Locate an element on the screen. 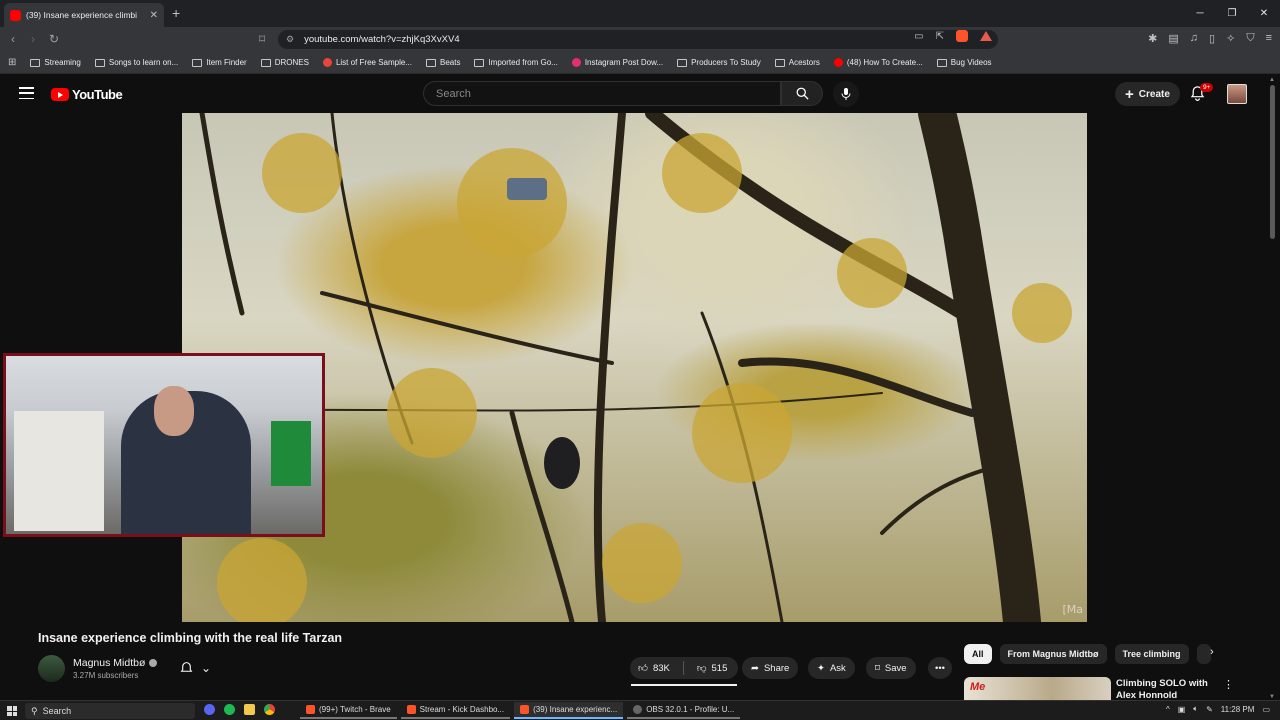  chip-tree-climbing: Tree climbing is located at coordinates (1151, 654).